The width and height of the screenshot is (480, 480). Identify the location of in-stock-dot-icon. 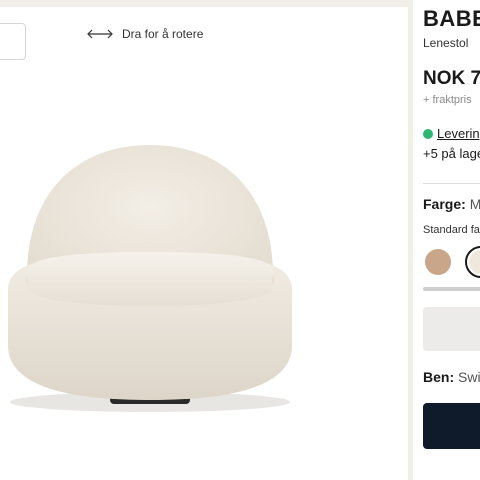
(428, 133).